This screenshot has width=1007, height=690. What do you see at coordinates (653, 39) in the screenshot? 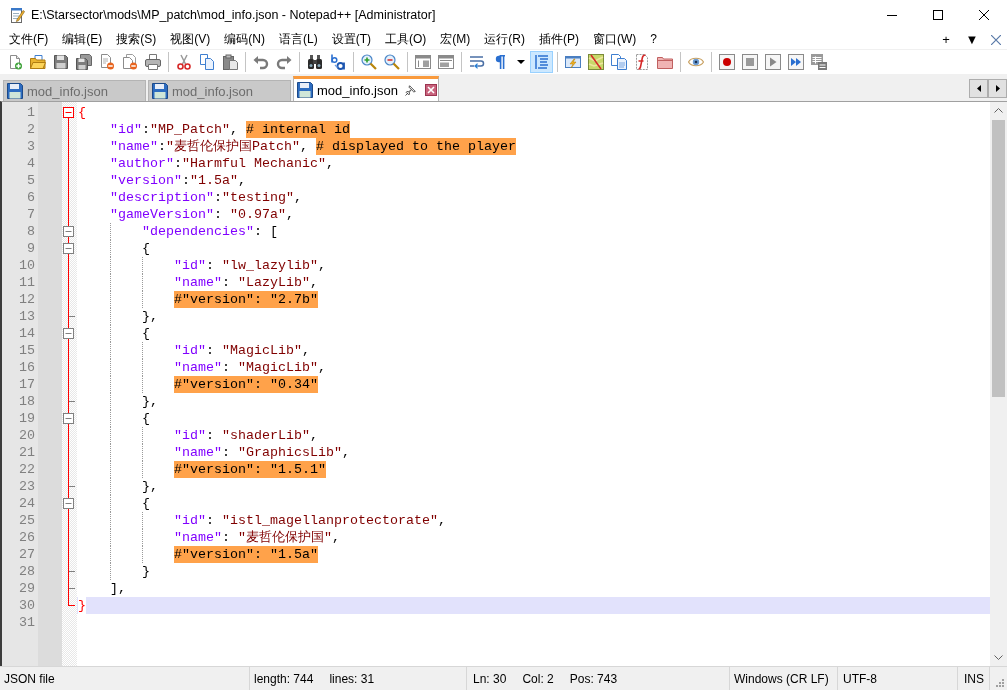
I see `menu-item: ?` at bounding box center [653, 39].